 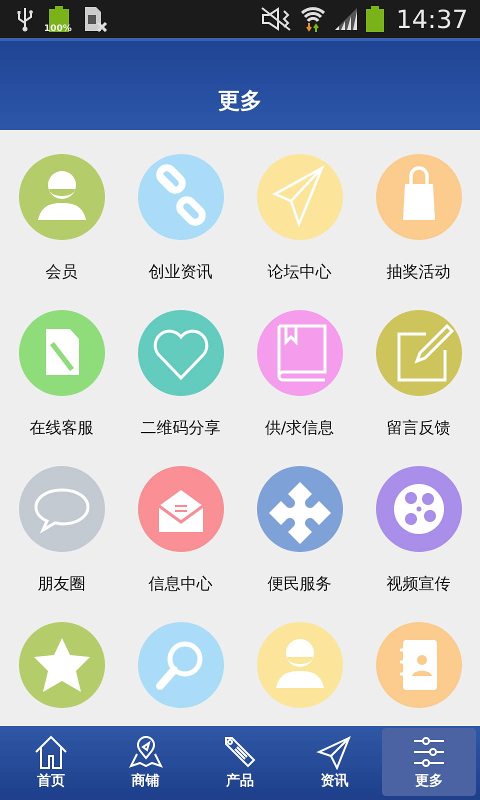 I want to click on film-reel-icon, so click(x=419, y=509).